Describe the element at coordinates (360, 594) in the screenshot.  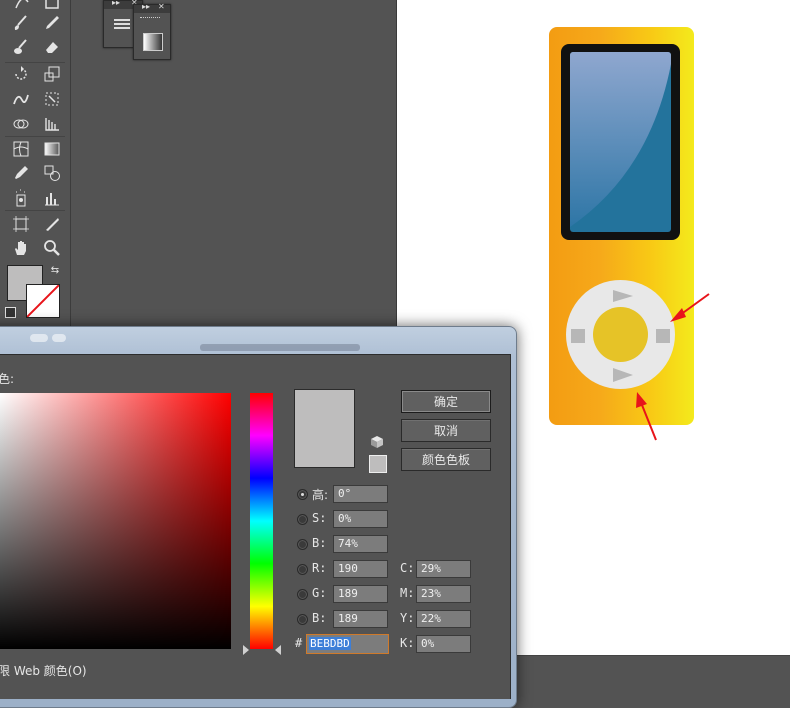
I see `green-field: 189` at that location.